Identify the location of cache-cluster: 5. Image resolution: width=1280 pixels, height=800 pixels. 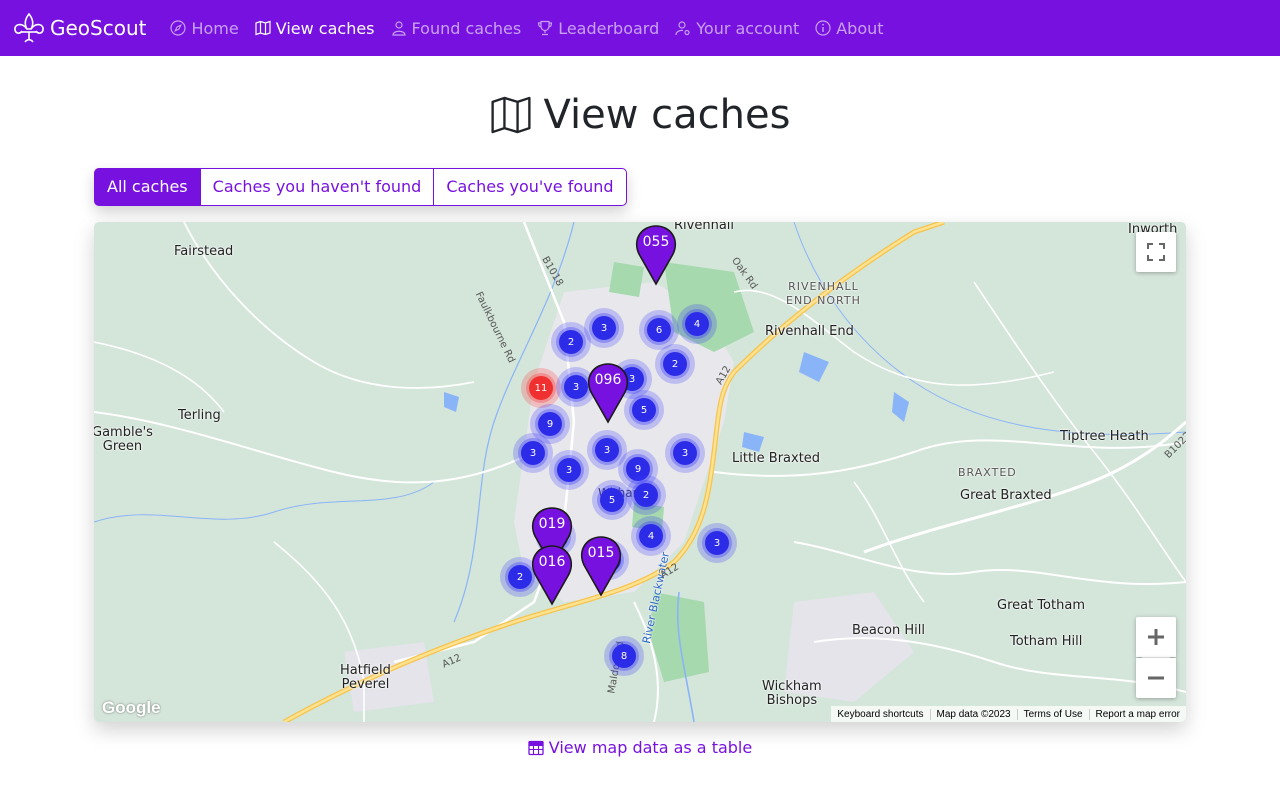
(644, 410).